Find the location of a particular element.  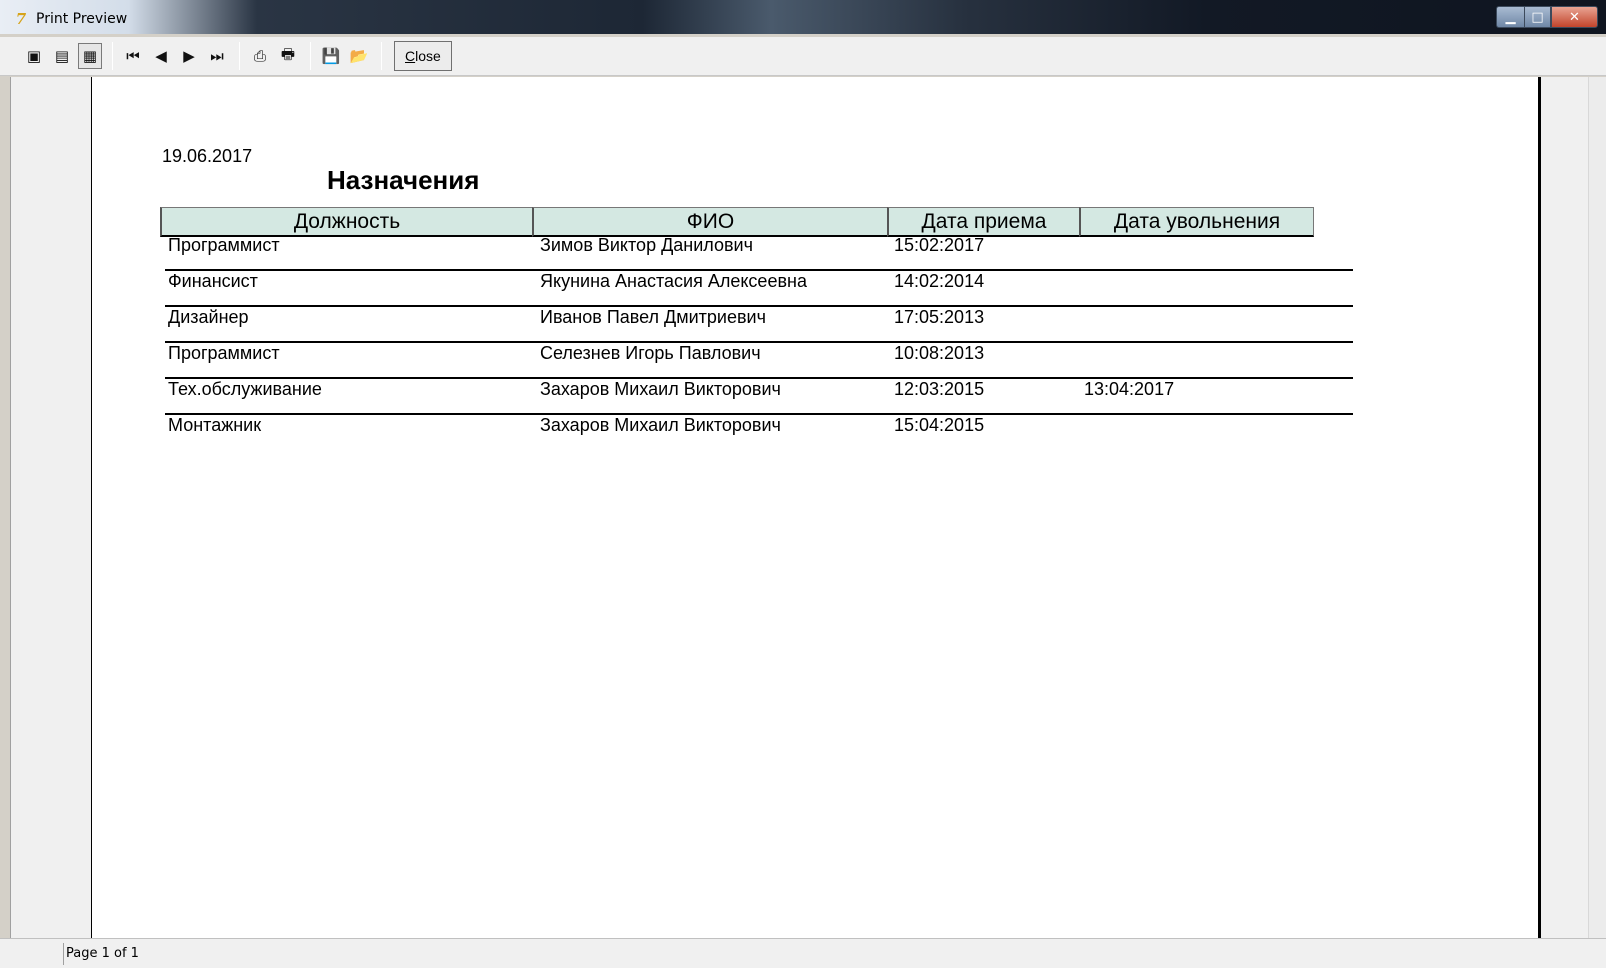

vertical-scrollbar is located at coordinates (1597, 507).